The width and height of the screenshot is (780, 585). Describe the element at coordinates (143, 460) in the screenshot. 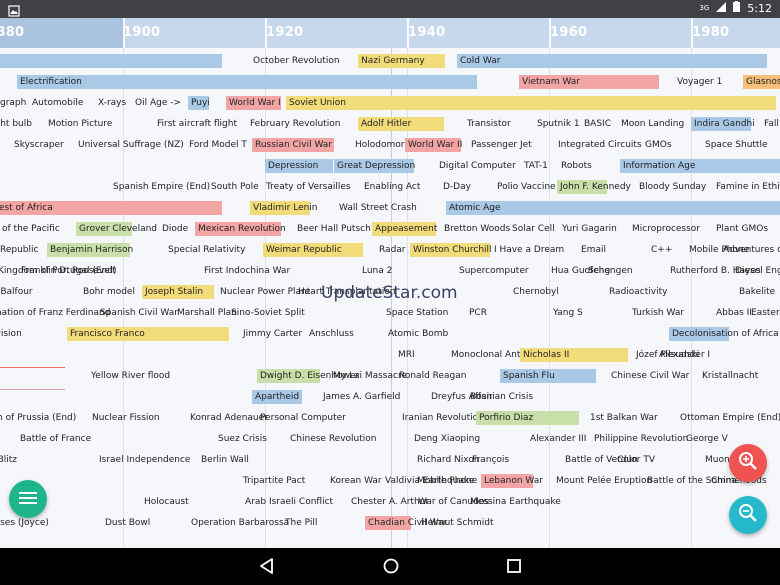

I see `event-israel-independence: Israel Independence` at that location.